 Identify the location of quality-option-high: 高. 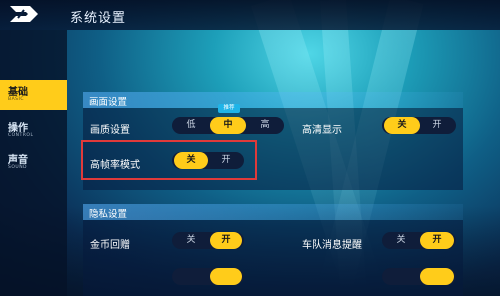
(265, 125).